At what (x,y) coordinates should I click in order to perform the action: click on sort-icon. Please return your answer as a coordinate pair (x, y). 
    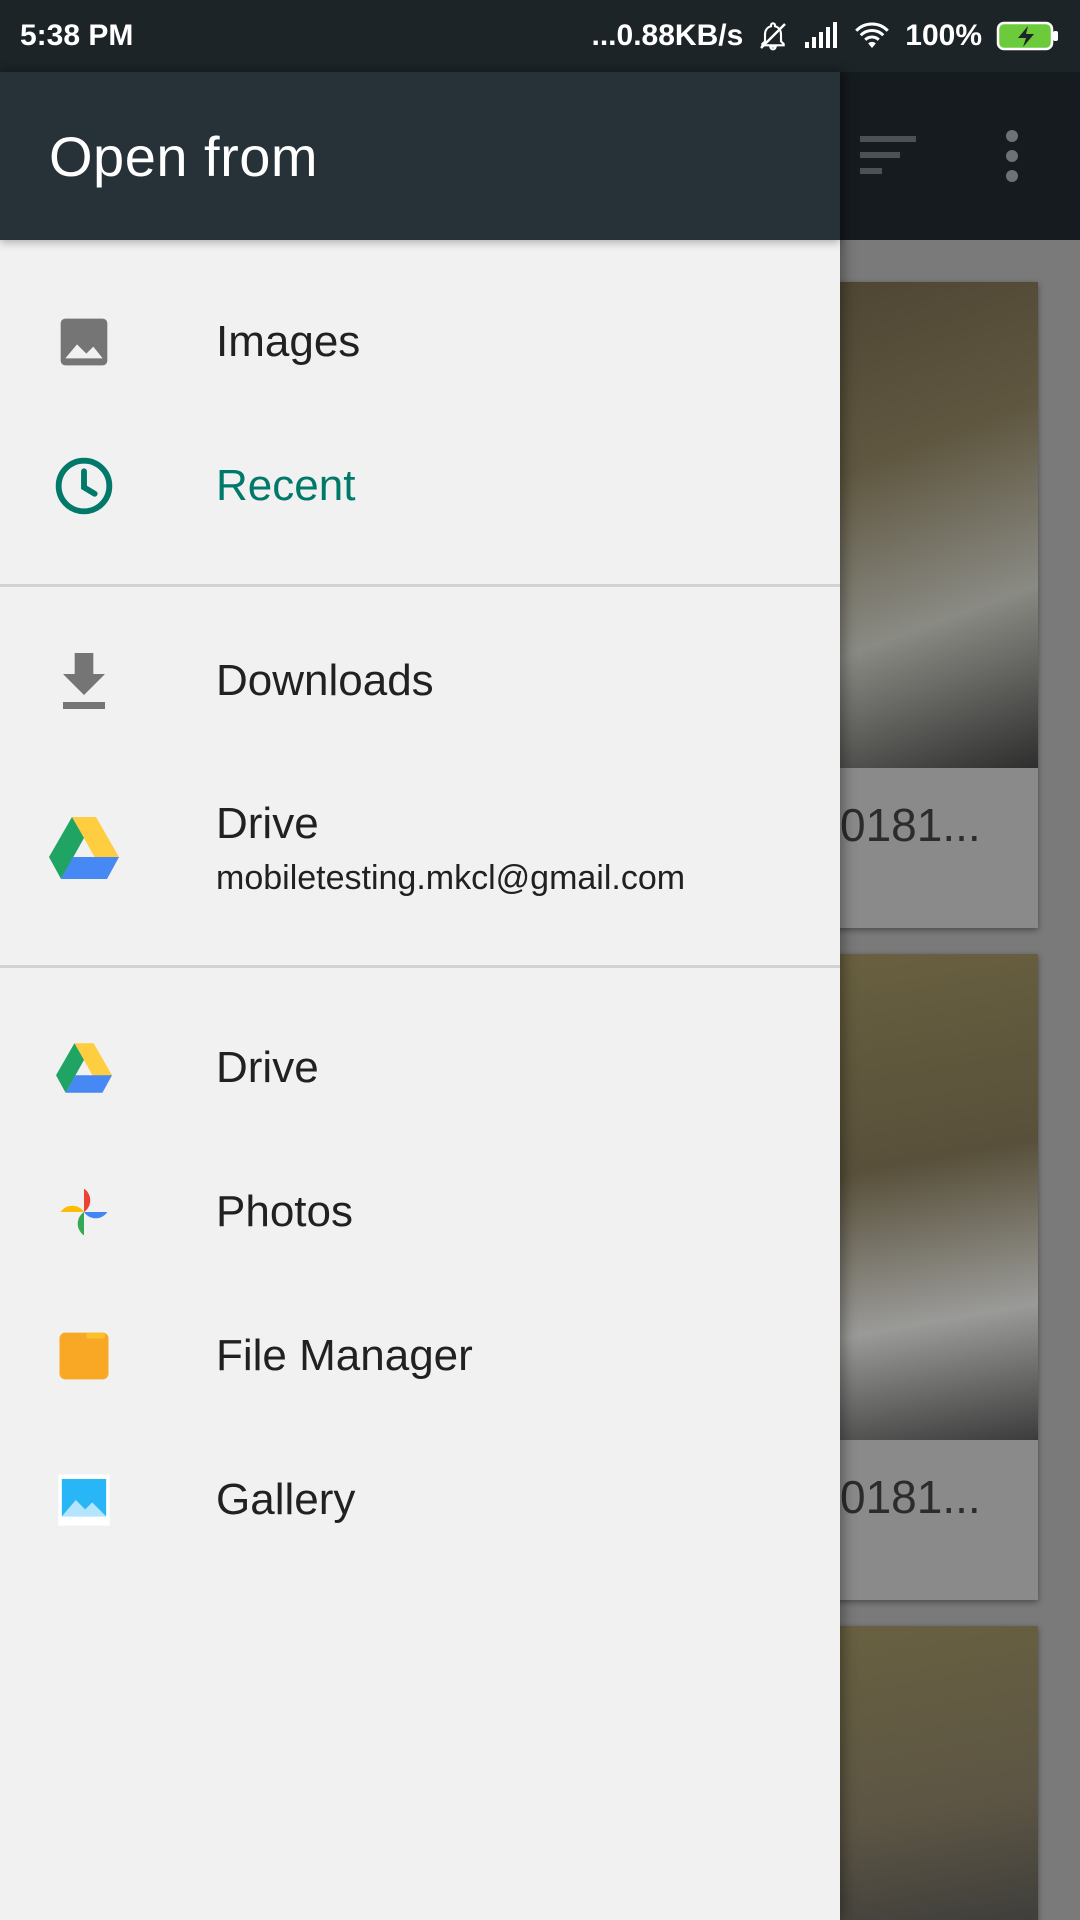
    Looking at the image, I should click on (888, 158).